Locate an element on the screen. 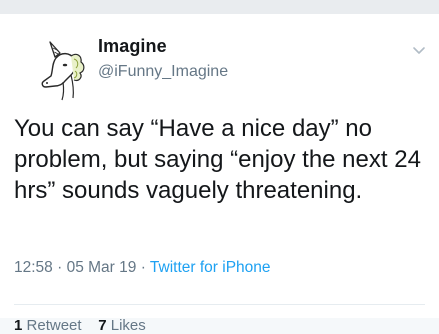 Image resolution: width=439 pixels, height=334 pixels. chevron-down-icon is located at coordinates (419, 50).